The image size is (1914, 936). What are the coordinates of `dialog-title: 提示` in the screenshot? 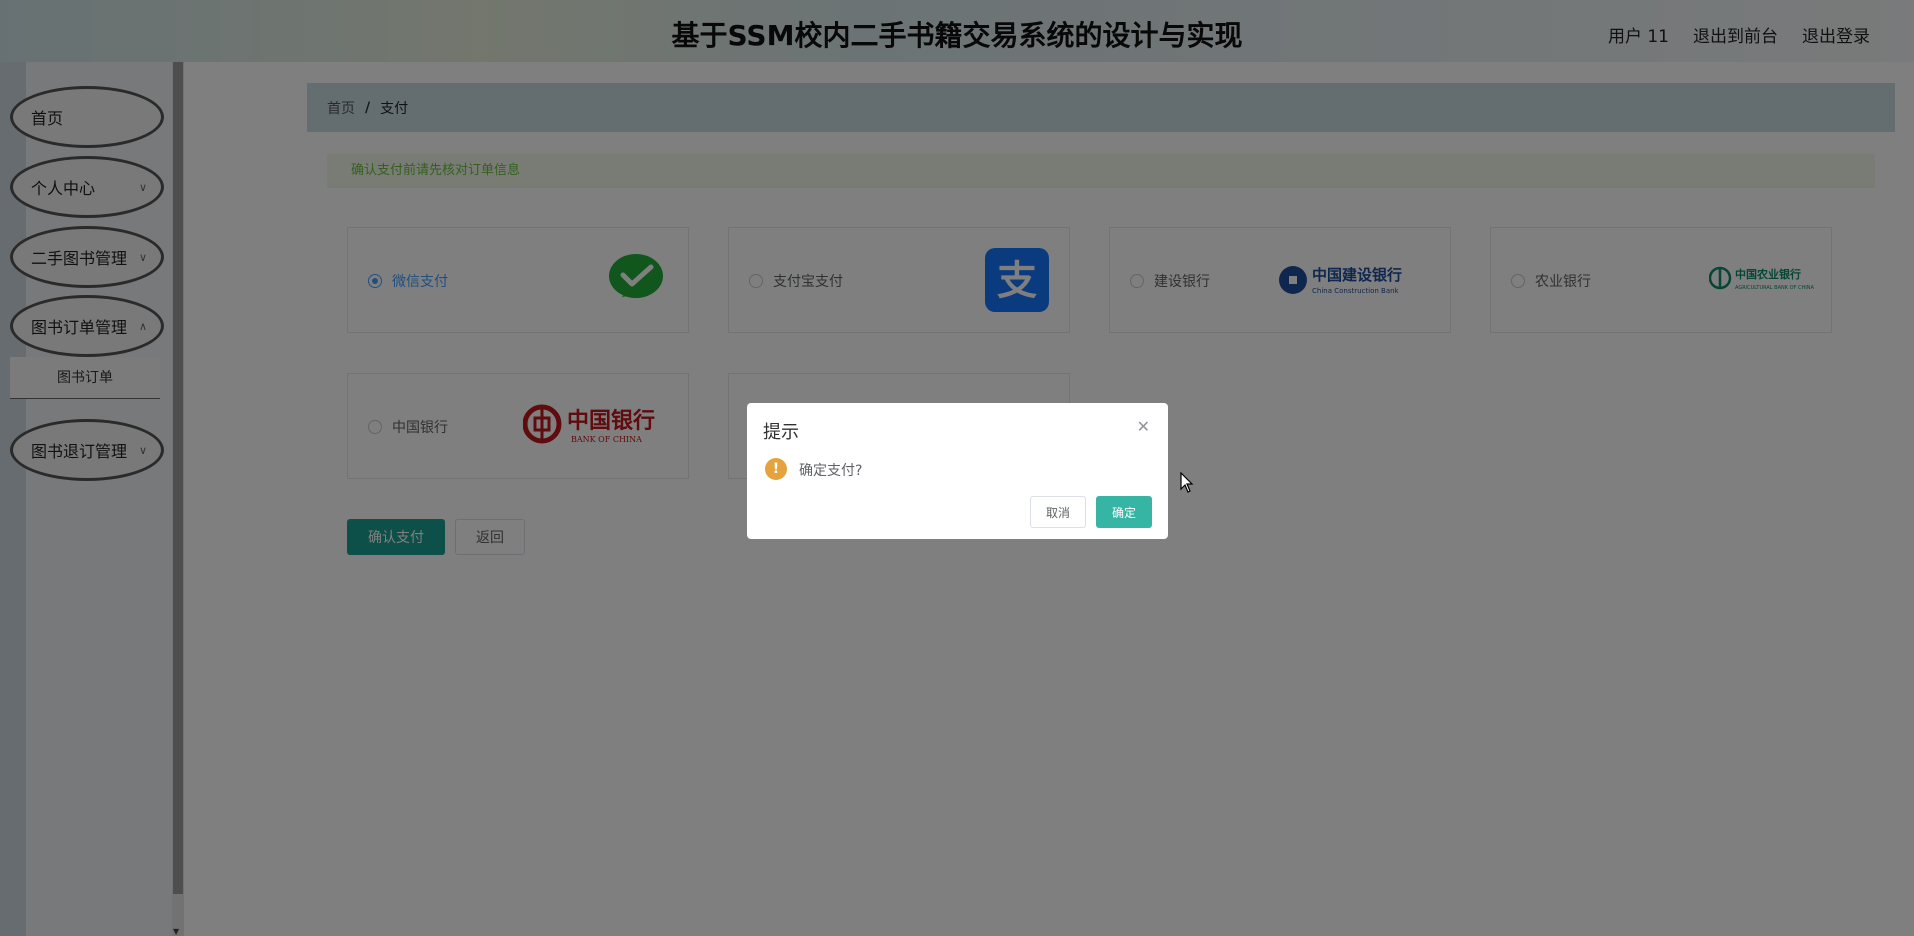 It's located at (781, 432).